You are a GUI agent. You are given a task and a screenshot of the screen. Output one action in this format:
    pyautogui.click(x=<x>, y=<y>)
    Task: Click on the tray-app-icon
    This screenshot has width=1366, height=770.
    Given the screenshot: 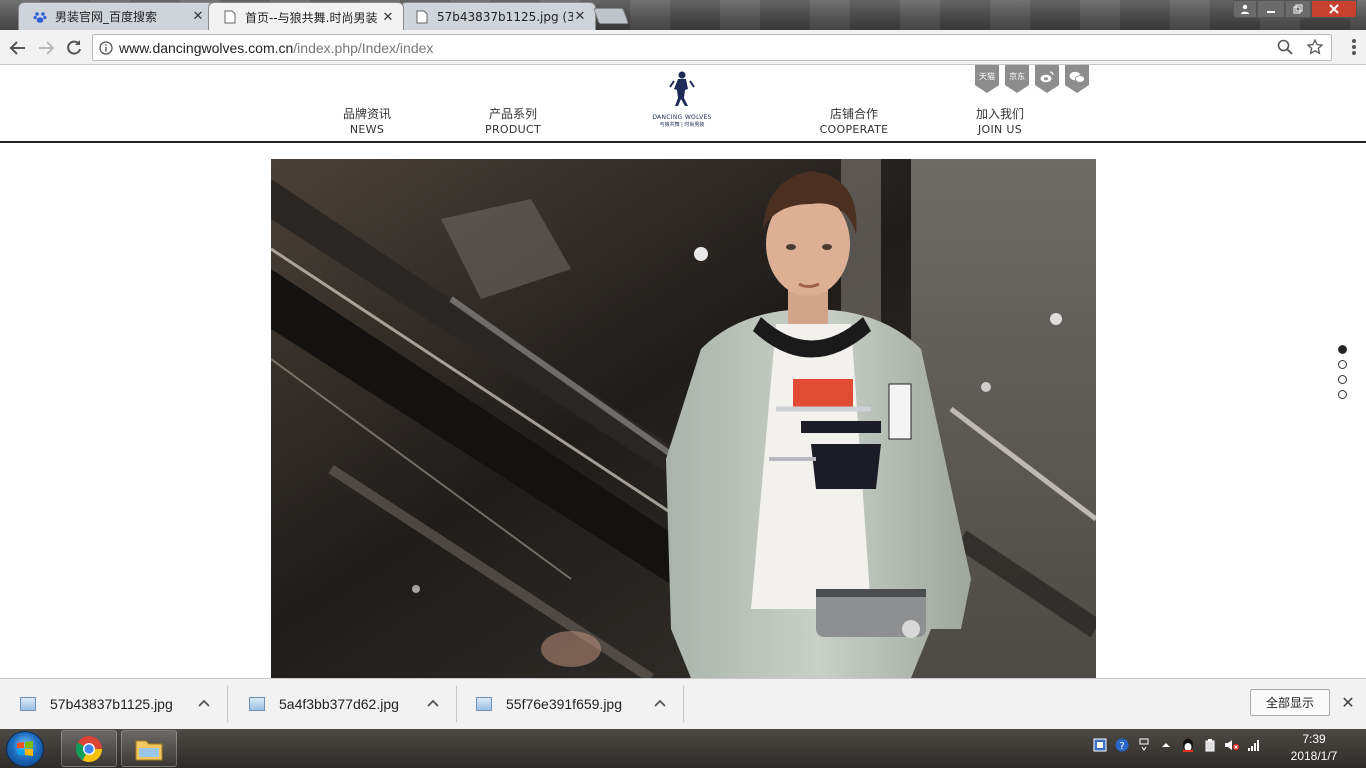 What is the action you would take?
    pyautogui.click(x=1100, y=745)
    